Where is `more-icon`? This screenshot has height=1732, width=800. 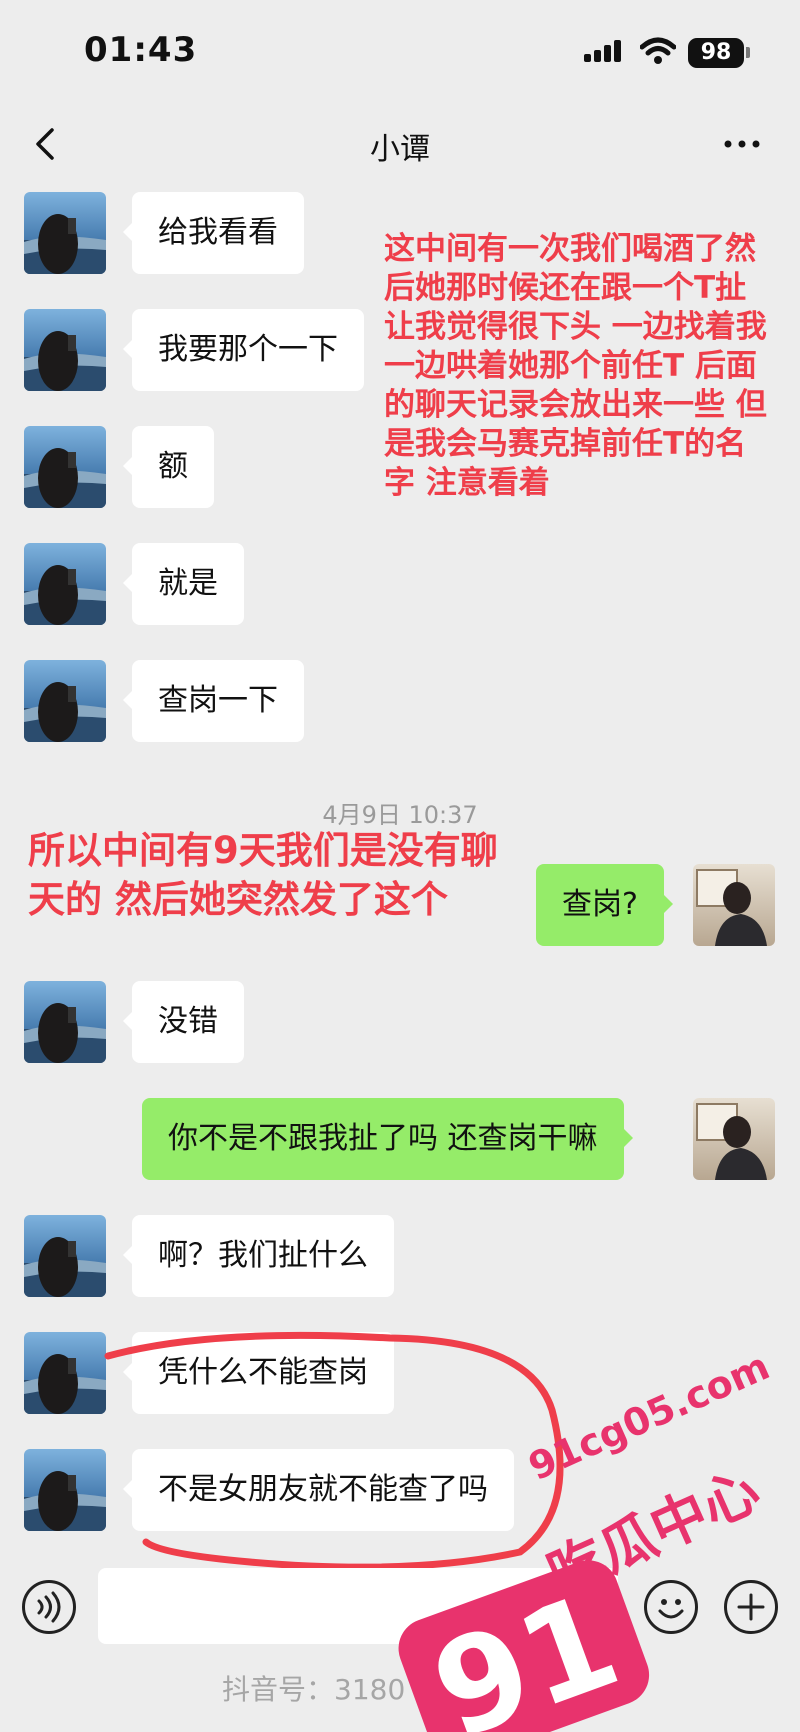 more-icon is located at coordinates (742, 144).